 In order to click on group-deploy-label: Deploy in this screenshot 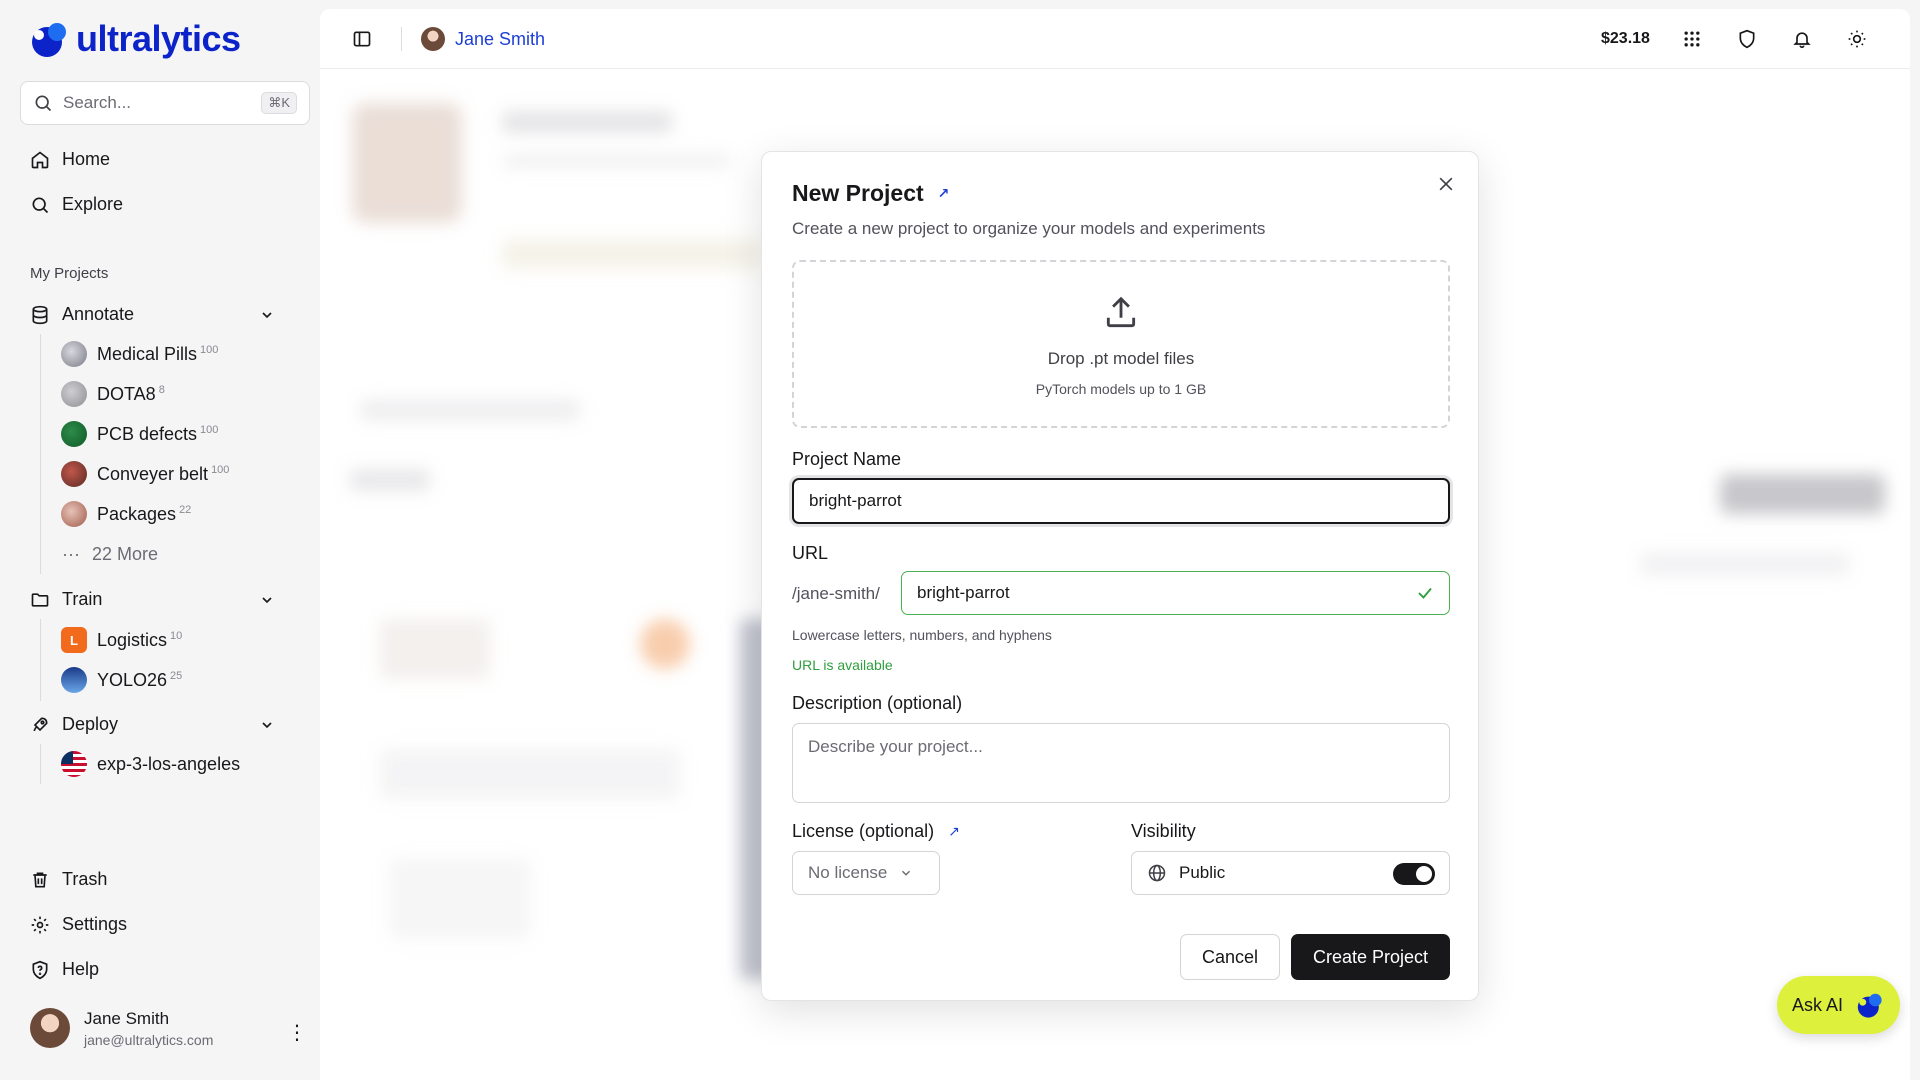, I will do `click(90, 724)`.